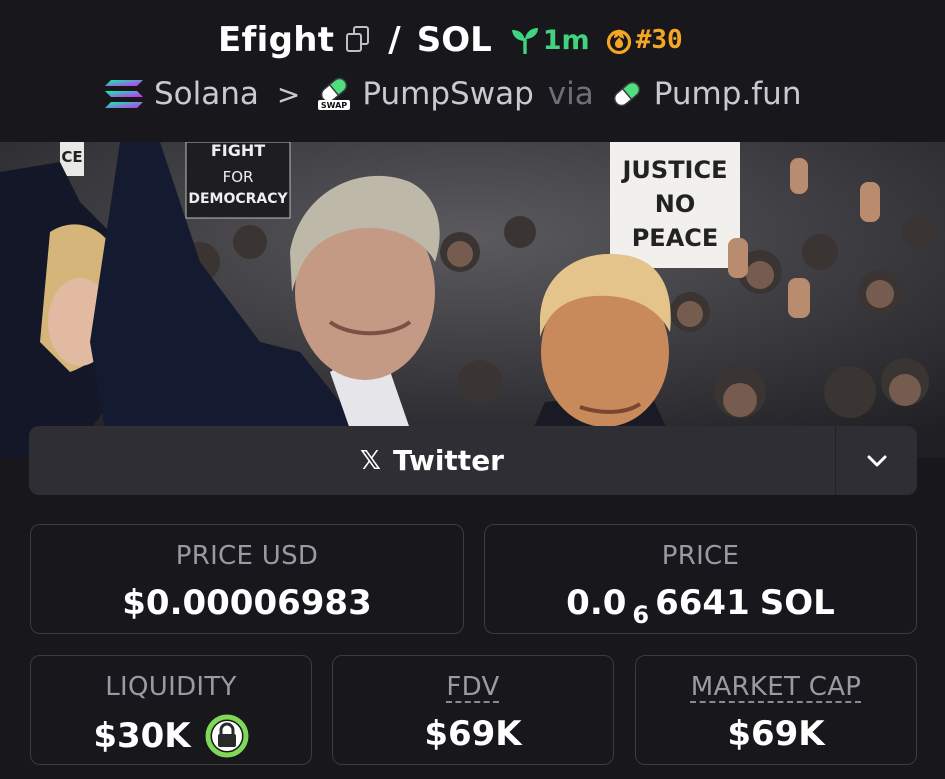 The height and width of the screenshot is (779, 945). What do you see at coordinates (570, 94) in the screenshot?
I see `breadcrumb-via: via` at bounding box center [570, 94].